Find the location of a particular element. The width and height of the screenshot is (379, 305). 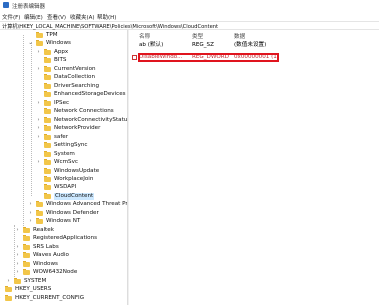

menu-view: 查看(V) is located at coordinates (56, 17).